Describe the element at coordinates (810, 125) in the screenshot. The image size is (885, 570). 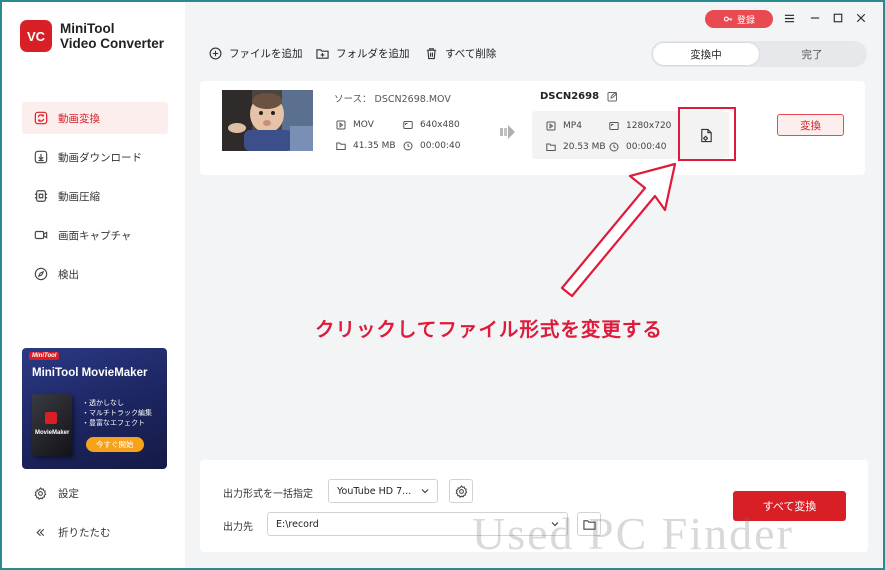
I see `convert-button: 変換` at that location.